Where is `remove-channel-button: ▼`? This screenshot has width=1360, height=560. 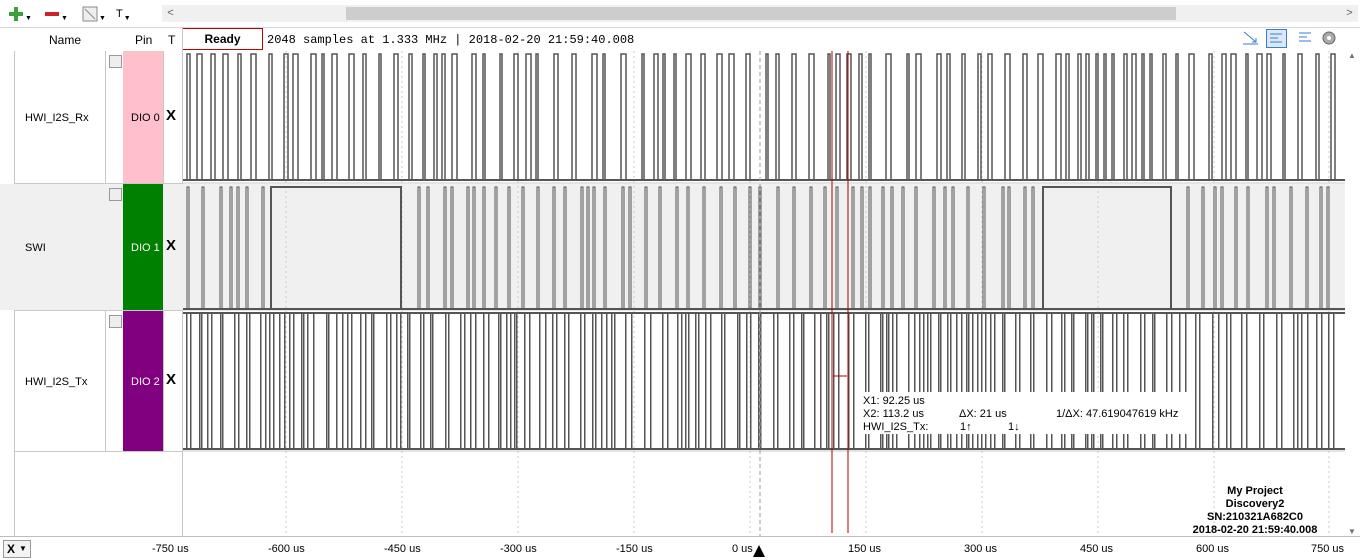 remove-channel-button: ▼ is located at coordinates (56, 14).